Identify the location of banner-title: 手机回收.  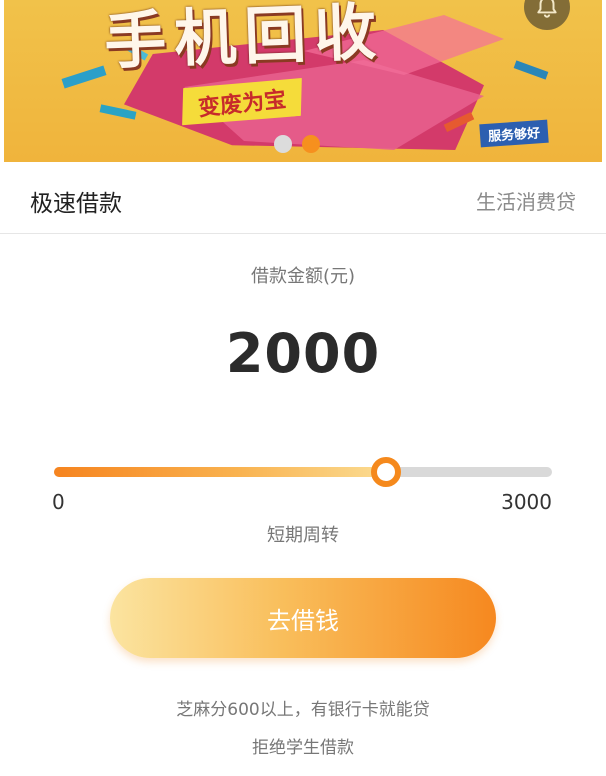
(244, 39).